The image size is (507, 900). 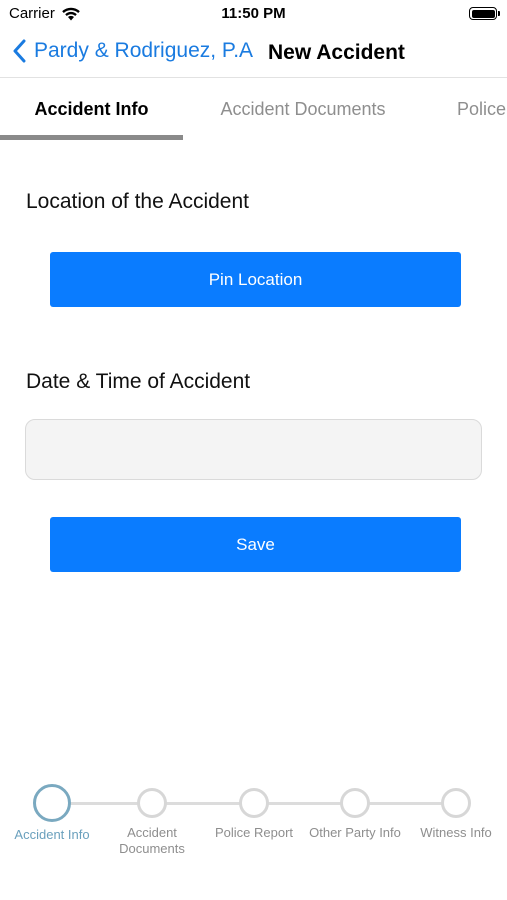 I want to click on battery-icon, so click(x=484, y=13).